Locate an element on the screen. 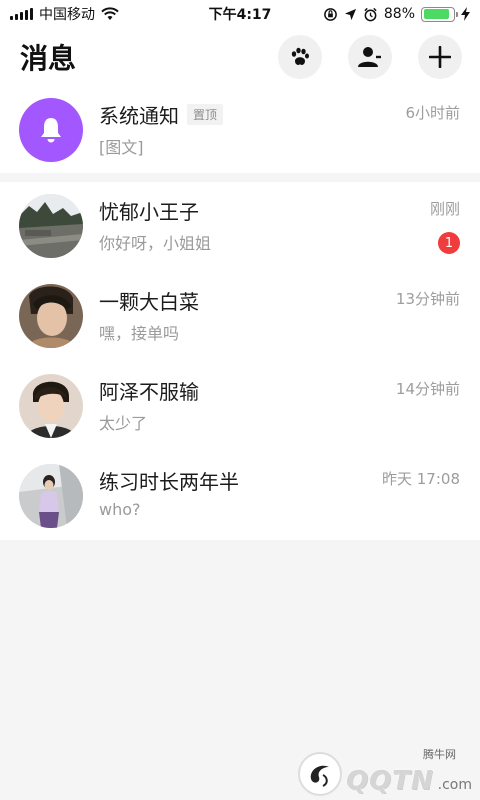 The height and width of the screenshot is (800, 480). header-actions is located at coordinates (370, 57).